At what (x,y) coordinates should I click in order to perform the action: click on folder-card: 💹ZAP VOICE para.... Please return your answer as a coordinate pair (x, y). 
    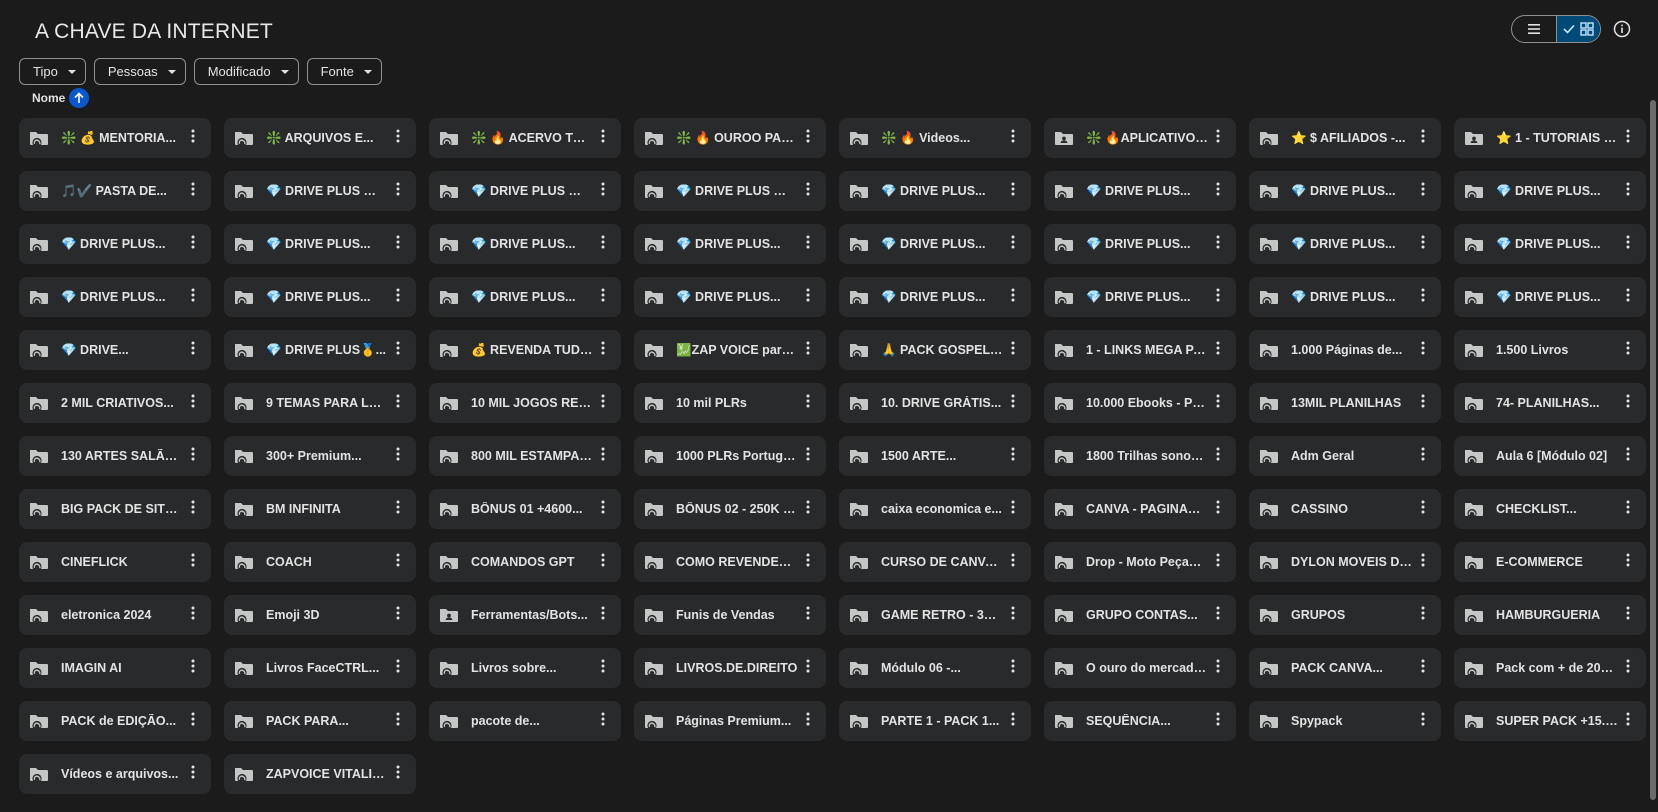
    Looking at the image, I should click on (730, 350).